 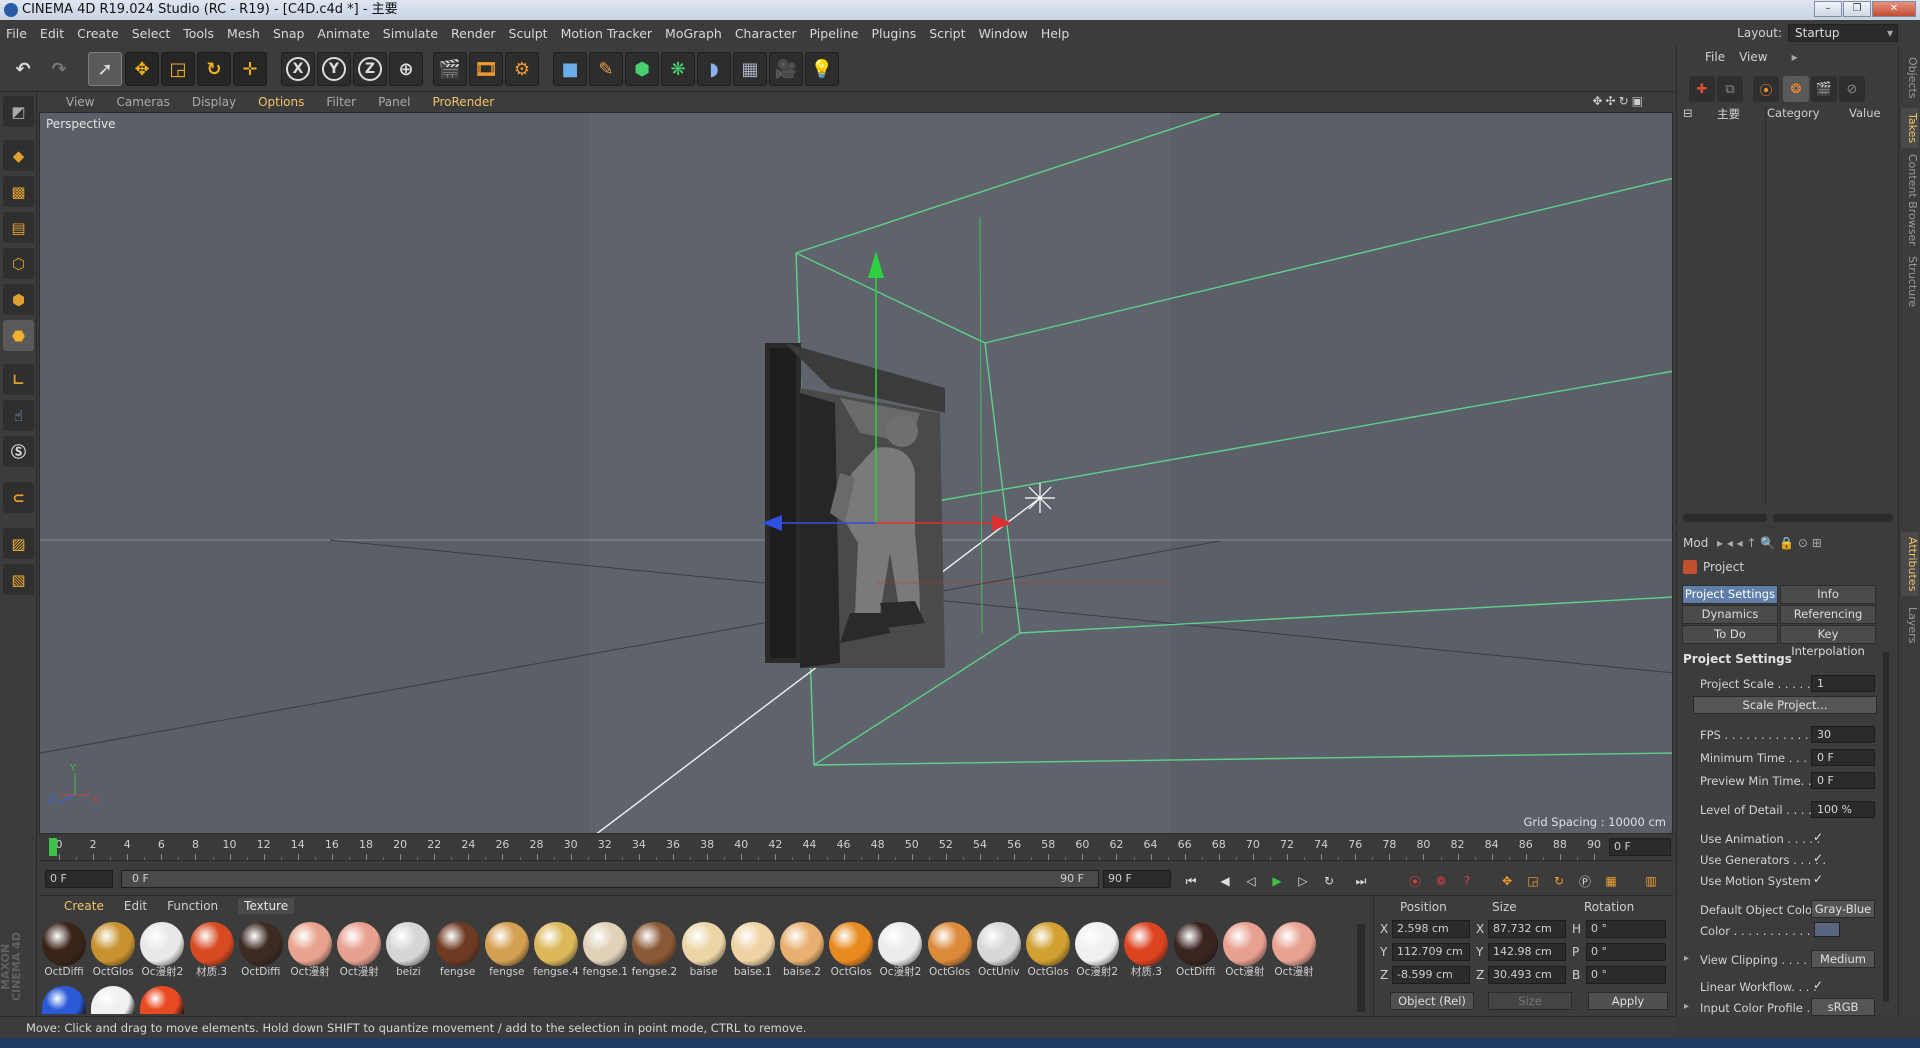 I want to click on tweak-mode-icon: ☝, so click(x=18, y=415).